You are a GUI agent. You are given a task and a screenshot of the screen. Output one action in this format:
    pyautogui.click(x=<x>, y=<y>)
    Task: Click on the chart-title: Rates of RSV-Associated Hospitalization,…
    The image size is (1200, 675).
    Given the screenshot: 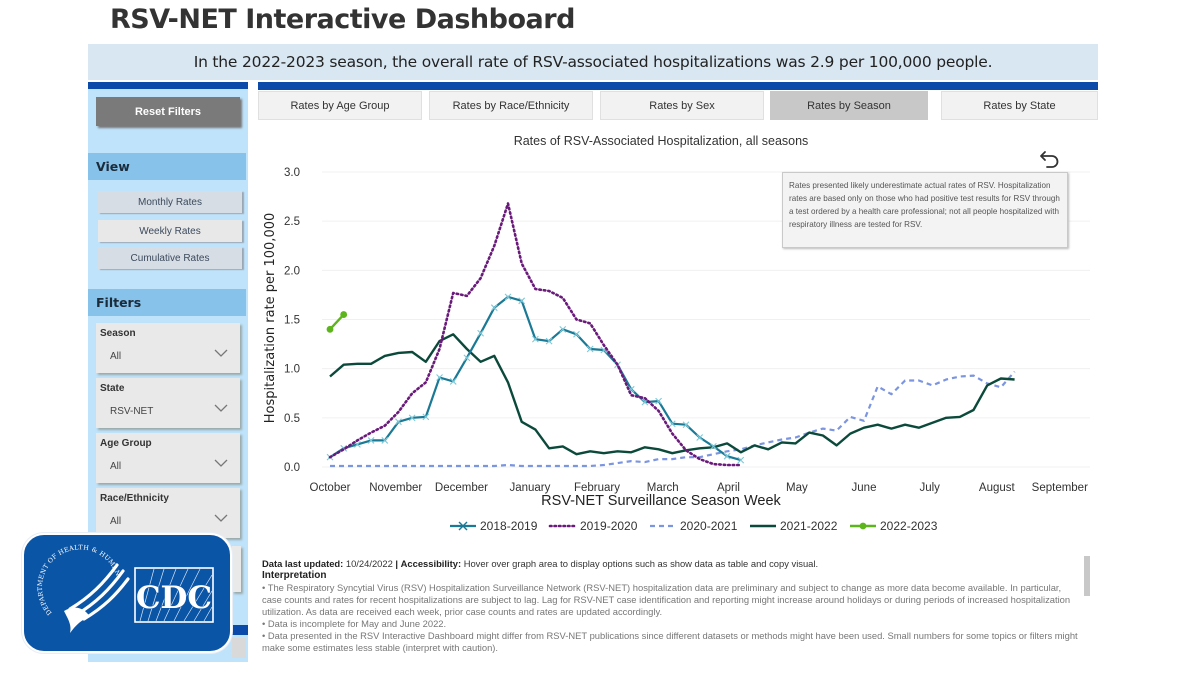 What is the action you would take?
    pyautogui.click(x=661, y=141)
    